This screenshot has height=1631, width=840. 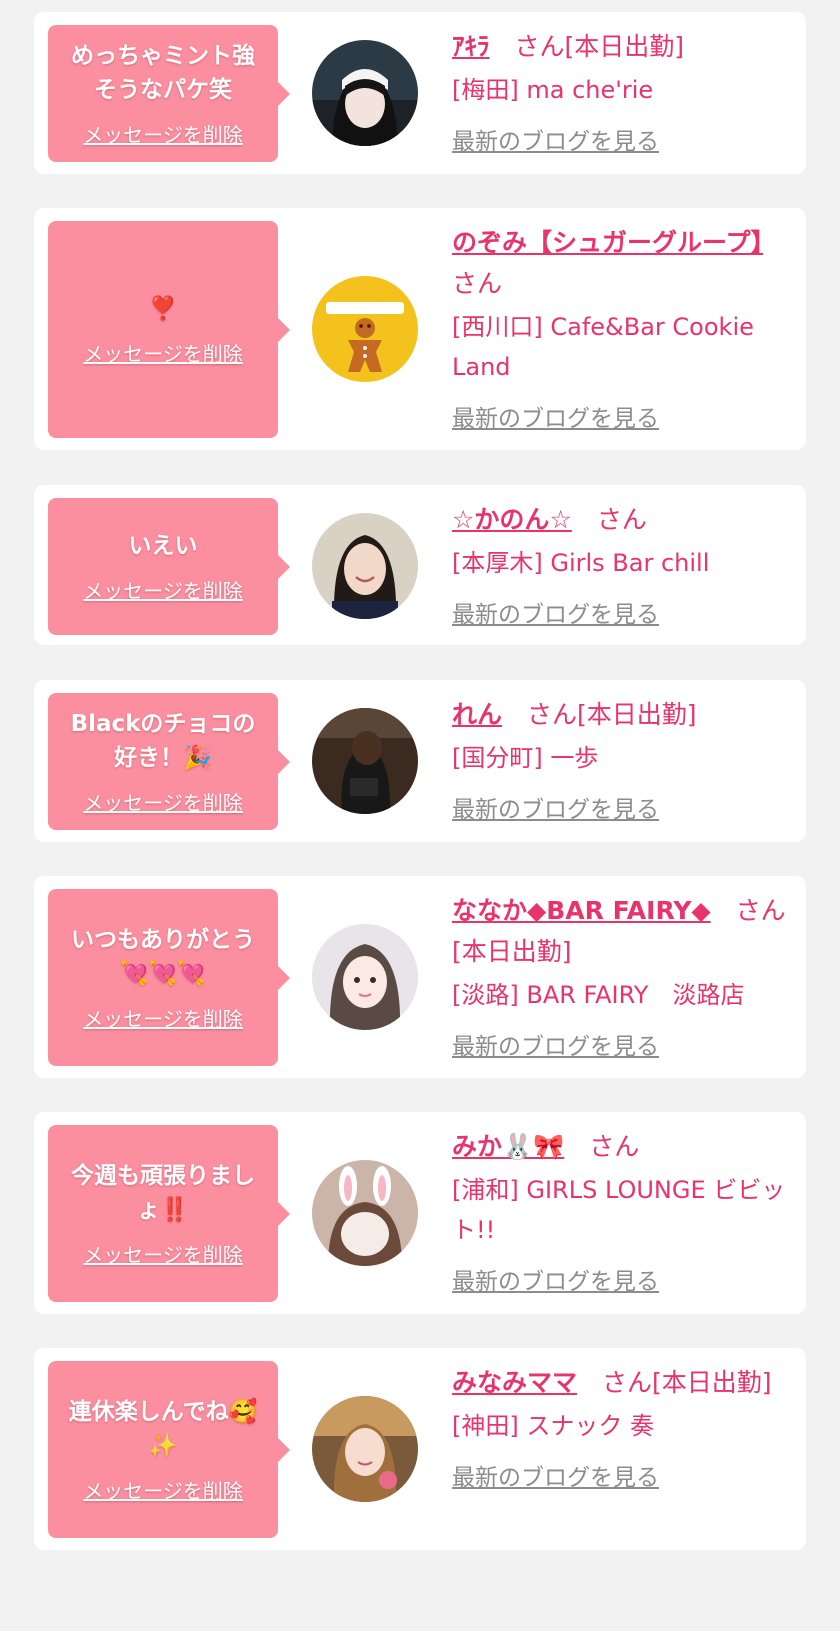 I want to click on cast-name-link: のぞみ【シュガーグループ】, so click(x=607, y=242).